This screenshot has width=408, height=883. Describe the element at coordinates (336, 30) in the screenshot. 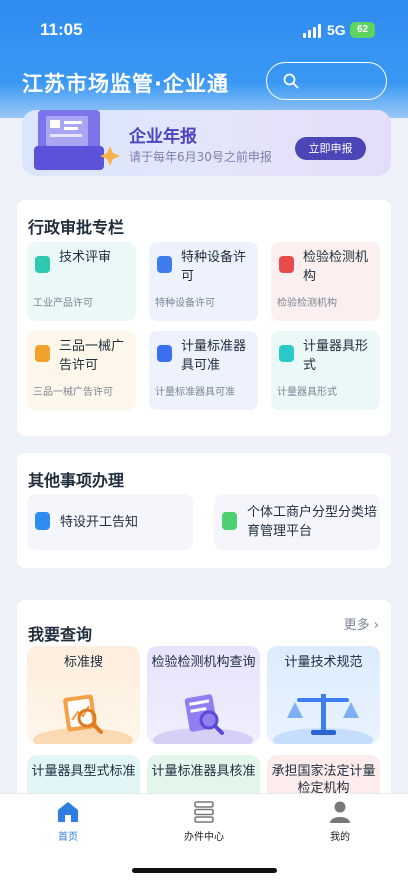

I see `network-type: 5G` at that location.